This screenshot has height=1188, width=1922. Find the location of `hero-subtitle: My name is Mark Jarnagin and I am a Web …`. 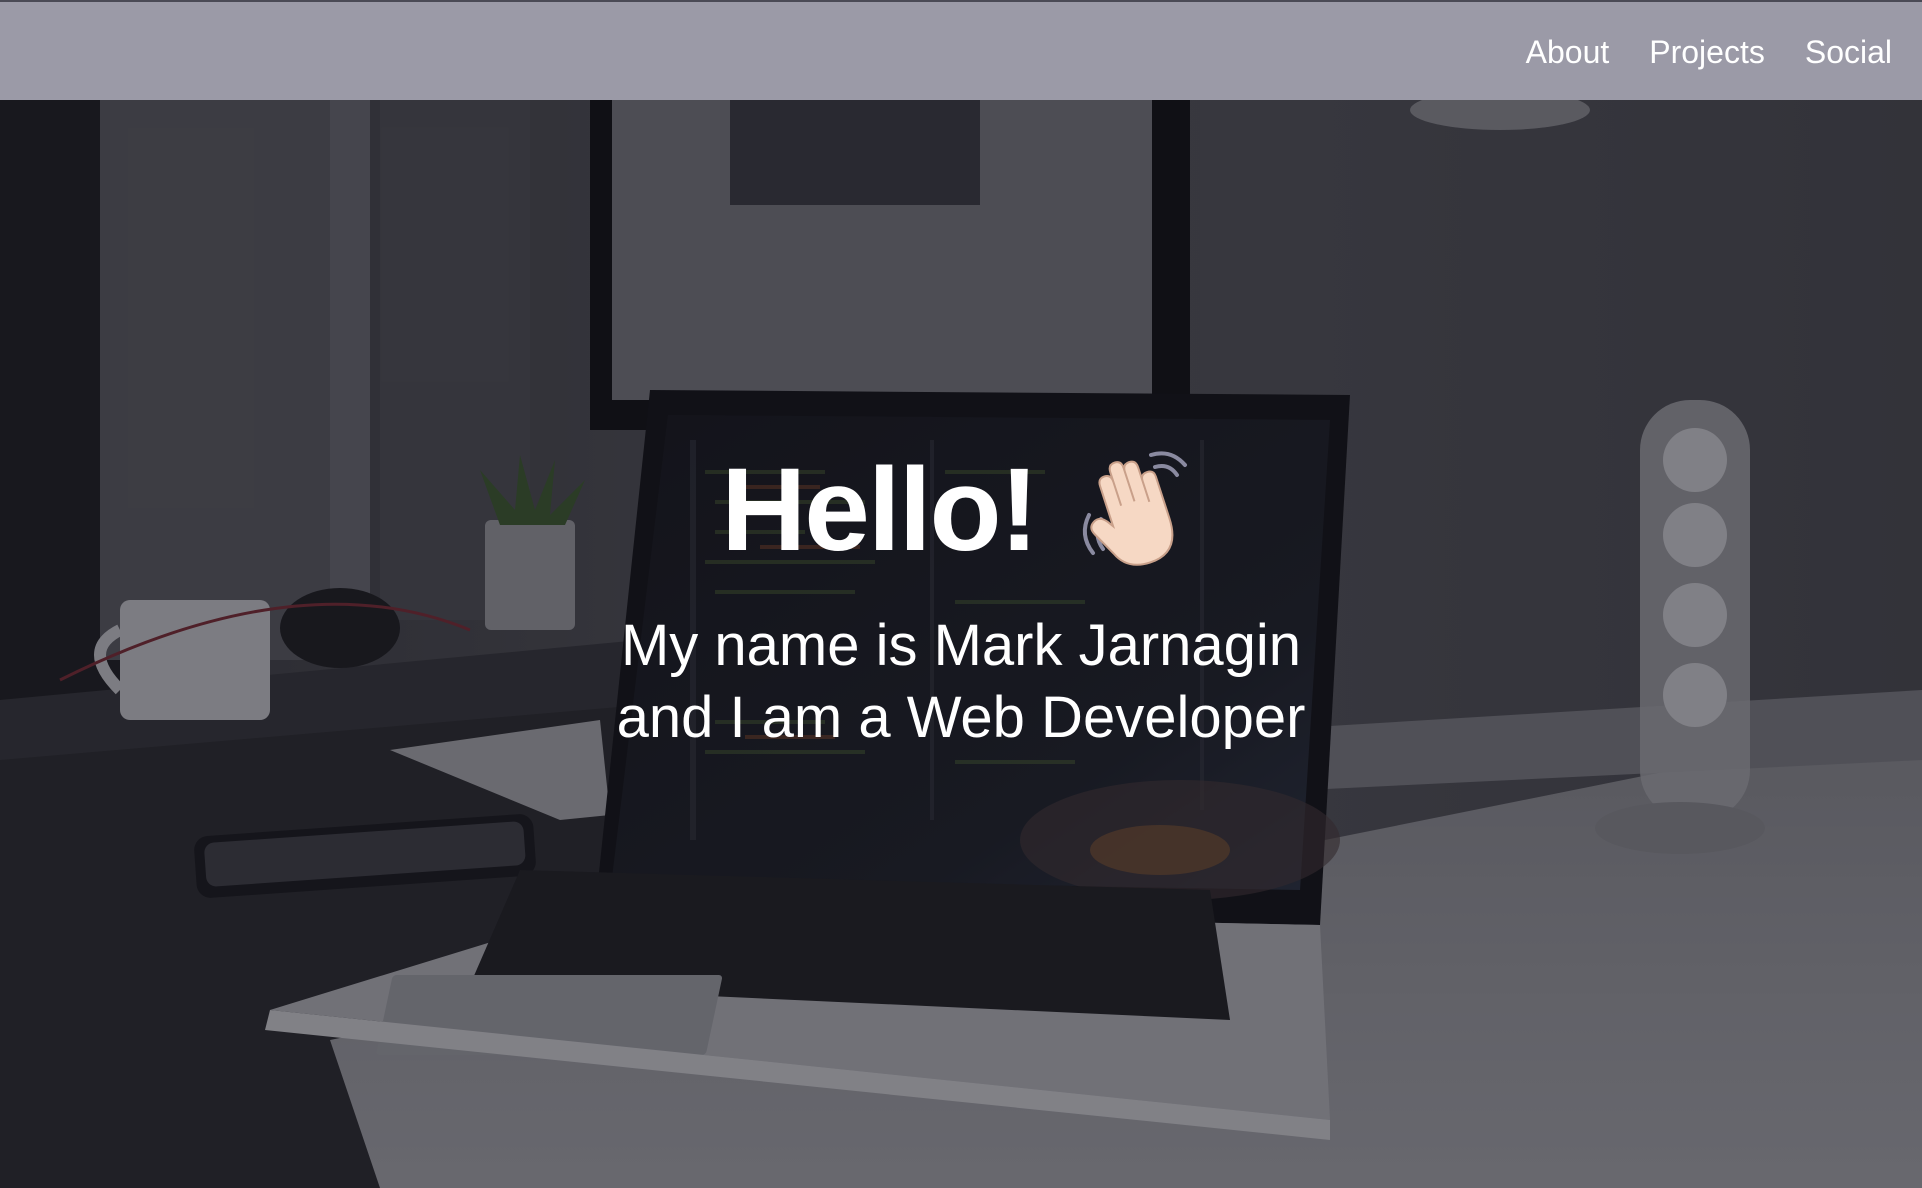

hero-subtitle: My name is Mark Jarnagin and I am a Web … is located at coordinates (961, 682).